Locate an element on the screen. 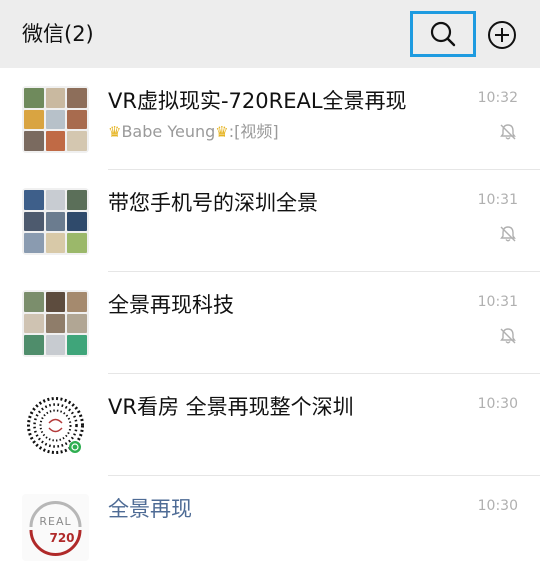  chat-name: 全景再现科技 is located at coordinates (171, 305).